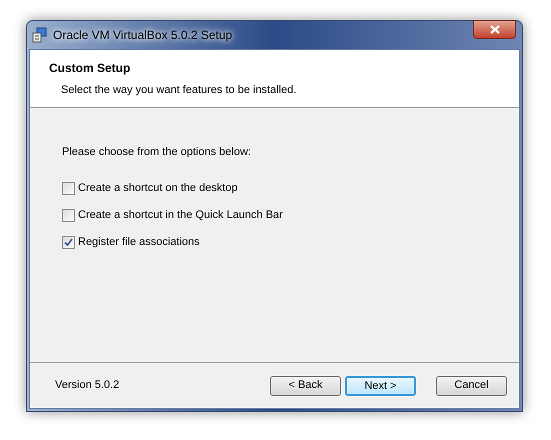  What do you see at coordinates (179, 90) in the screenshot?
I see `header-subtitle: Select the way you want features to be installed.` at bounding box center [179, 90].